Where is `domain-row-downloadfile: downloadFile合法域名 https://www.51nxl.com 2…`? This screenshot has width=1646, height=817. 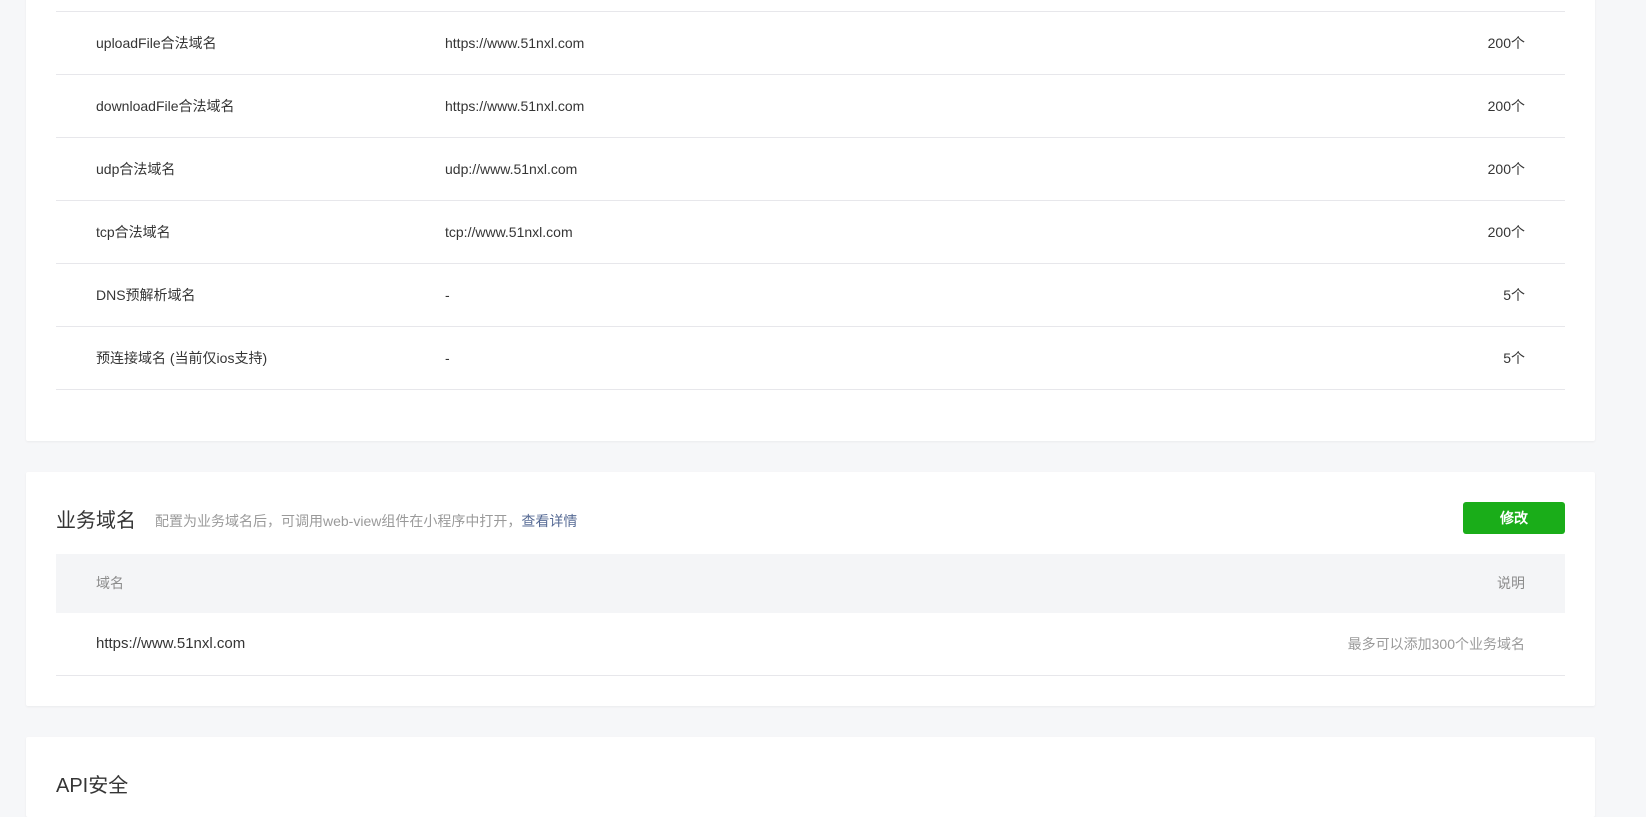
domain-row-downloadfile: downloadFile合法域名 https://www.51nxl.com 2… is located at coordinates (810, 106).